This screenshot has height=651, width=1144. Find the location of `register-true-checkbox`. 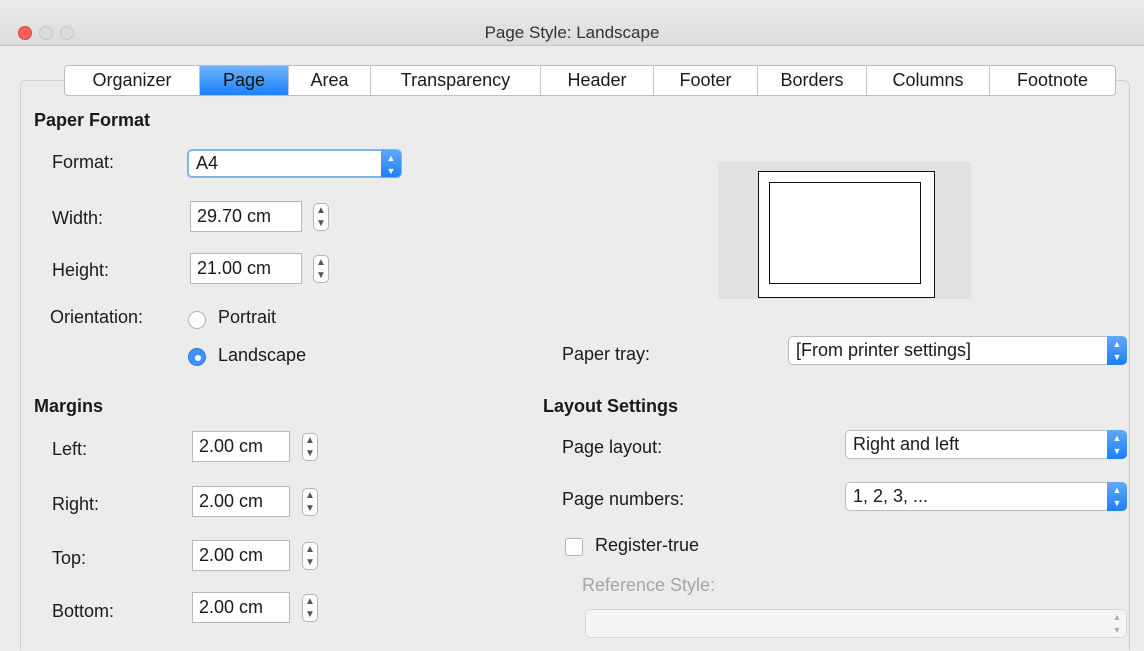

register-true-checkbox is located at coordinates (574, 547).